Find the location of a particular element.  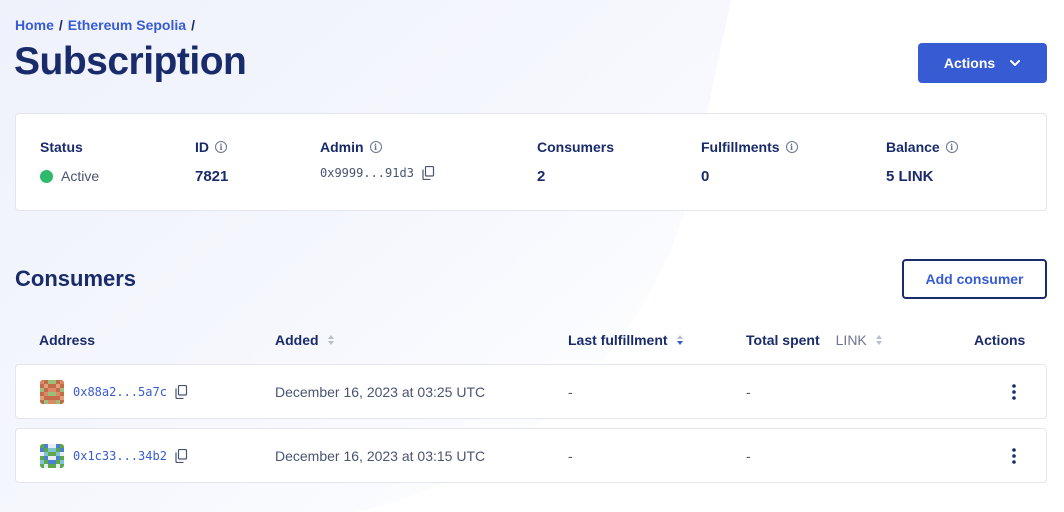

column-header-actions: Actions is located at coordinates (999, 340).